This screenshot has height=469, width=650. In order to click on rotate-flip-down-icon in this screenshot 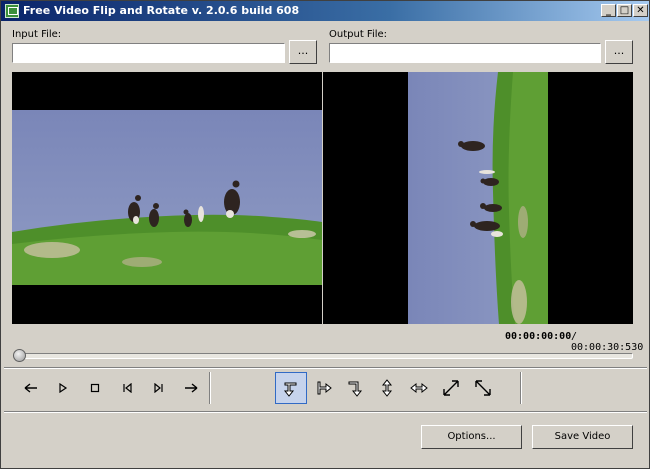, I will do `click(290, 389)`.